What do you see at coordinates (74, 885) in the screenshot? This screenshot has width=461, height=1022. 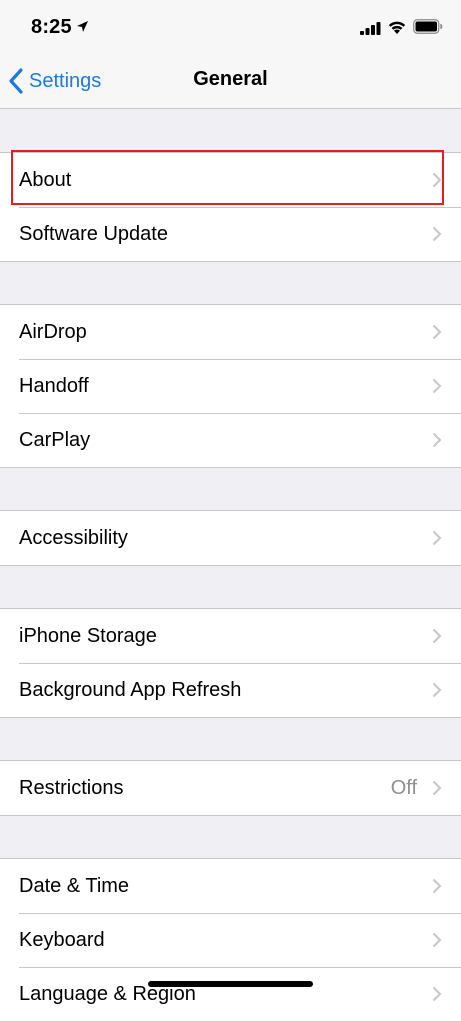 I see `row-label: Date & Time` at bounding box center [74, 885].